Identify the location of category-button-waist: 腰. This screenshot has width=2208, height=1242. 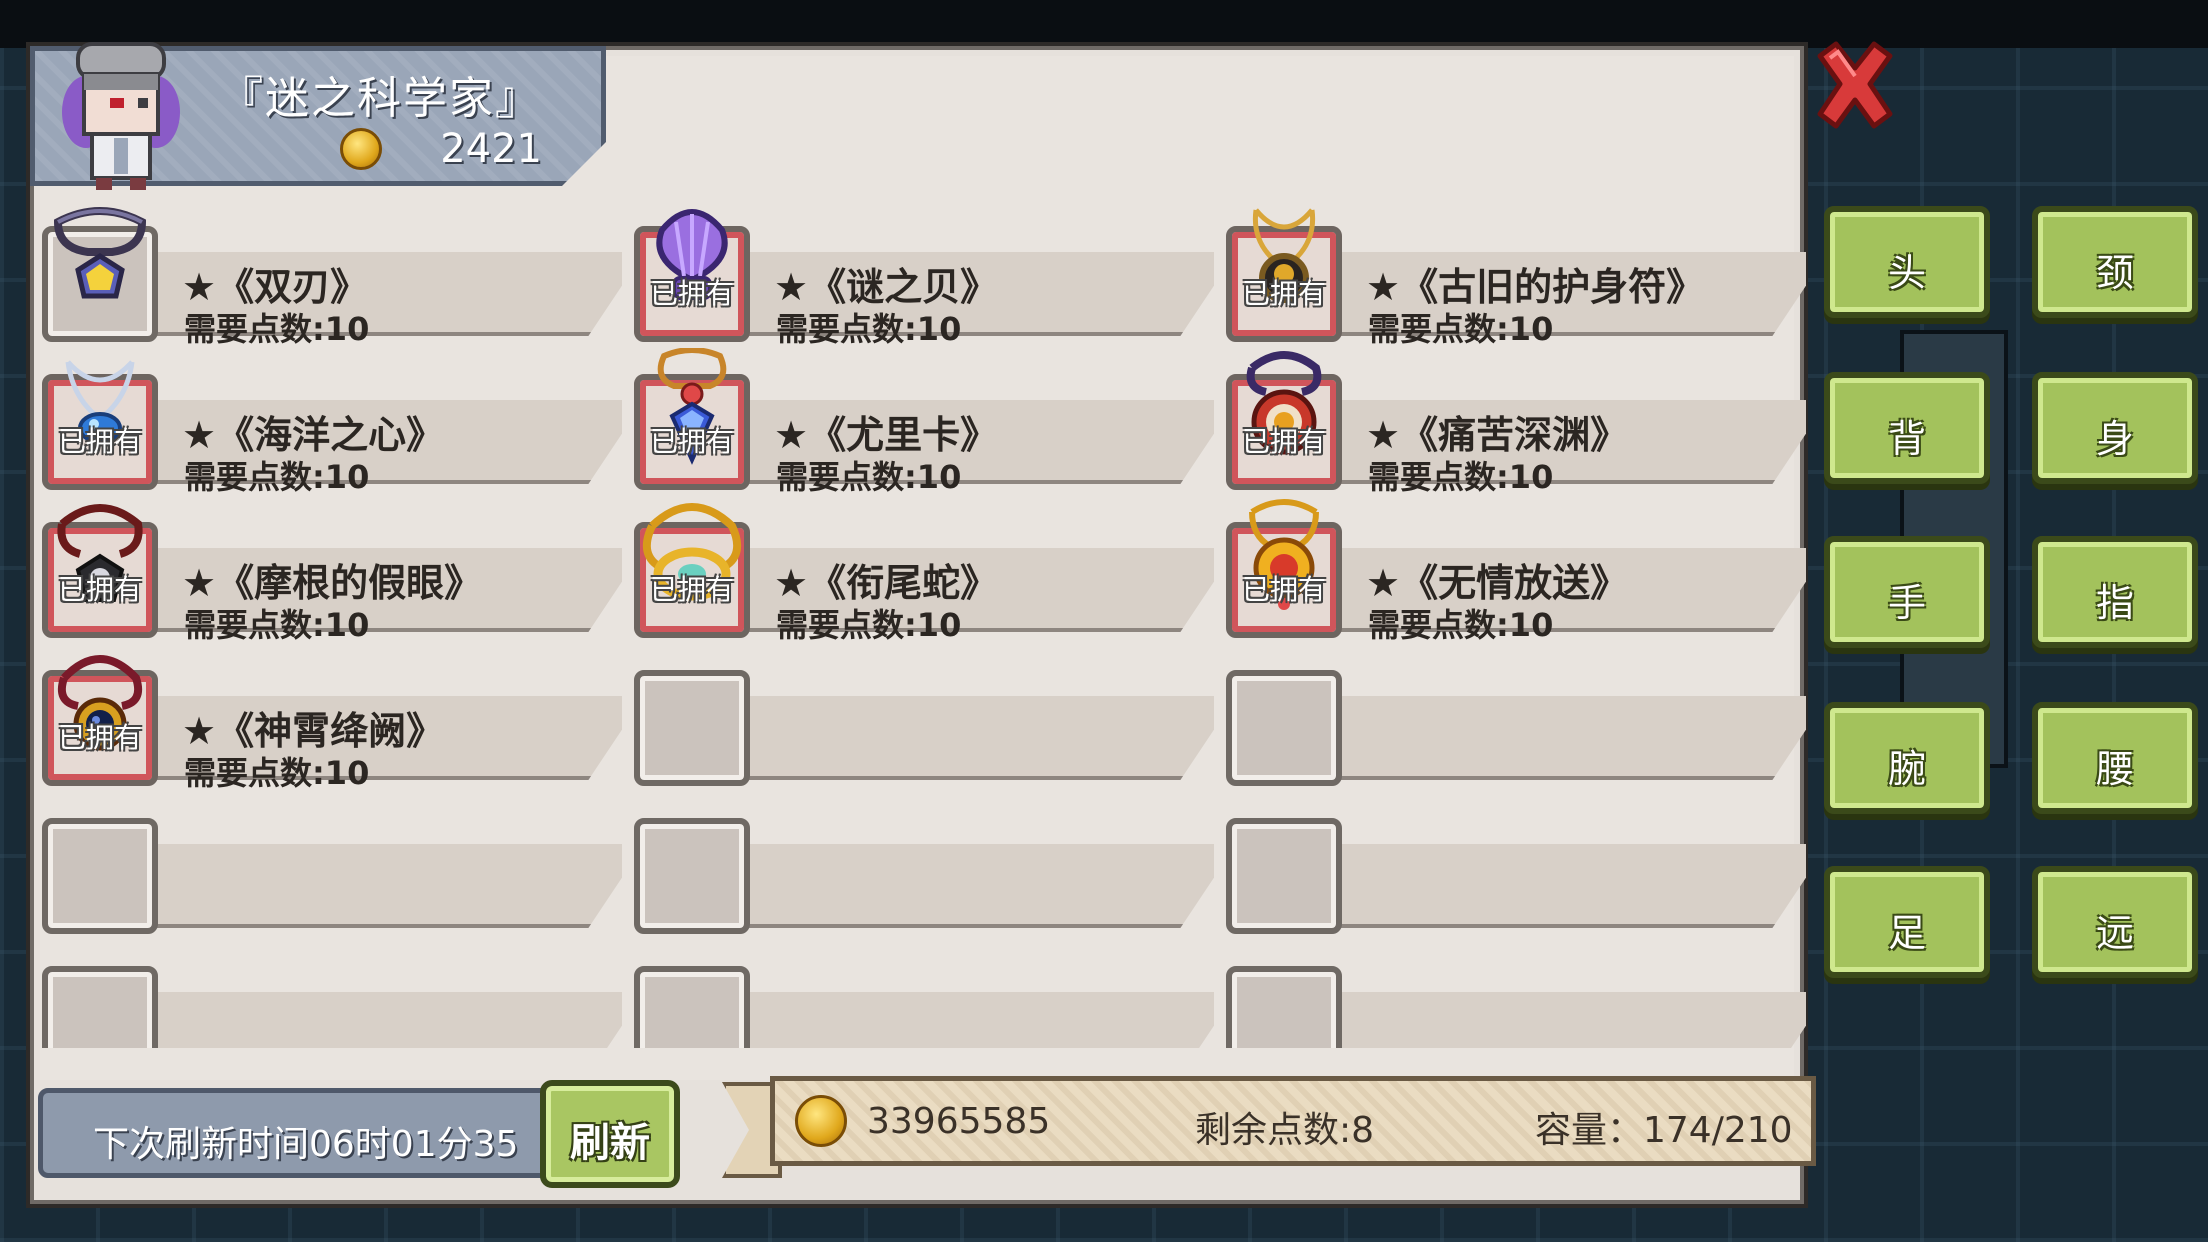
(2115, 758).